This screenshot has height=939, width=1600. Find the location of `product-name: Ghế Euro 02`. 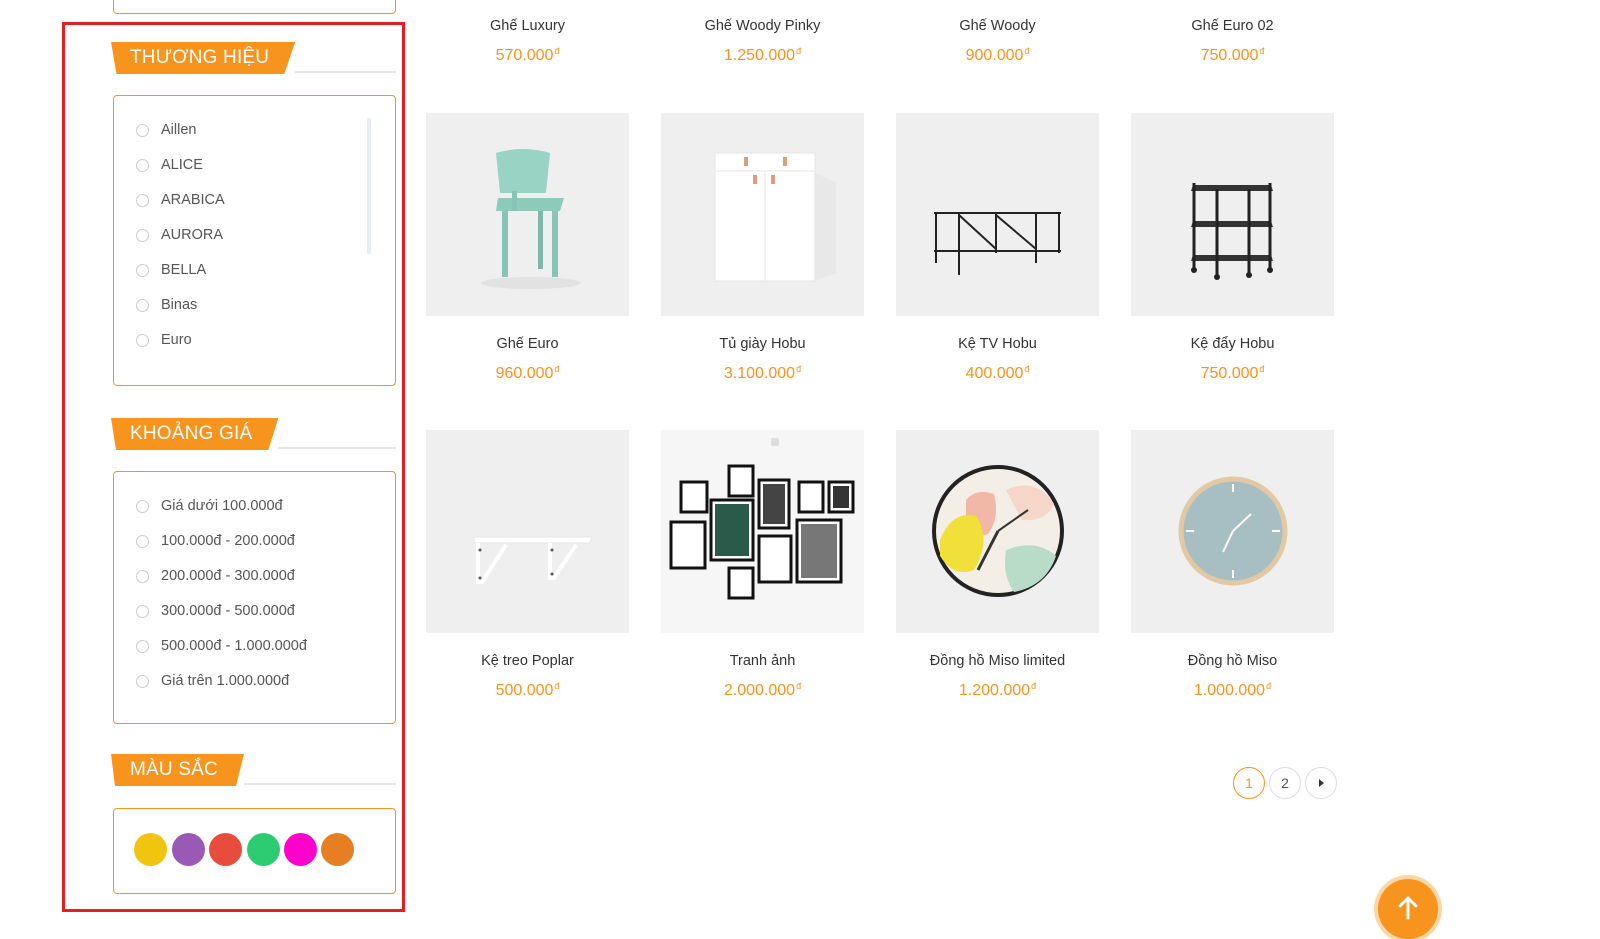

product-name: Ghế Euro 02 is located at coordinates (1232, 26).